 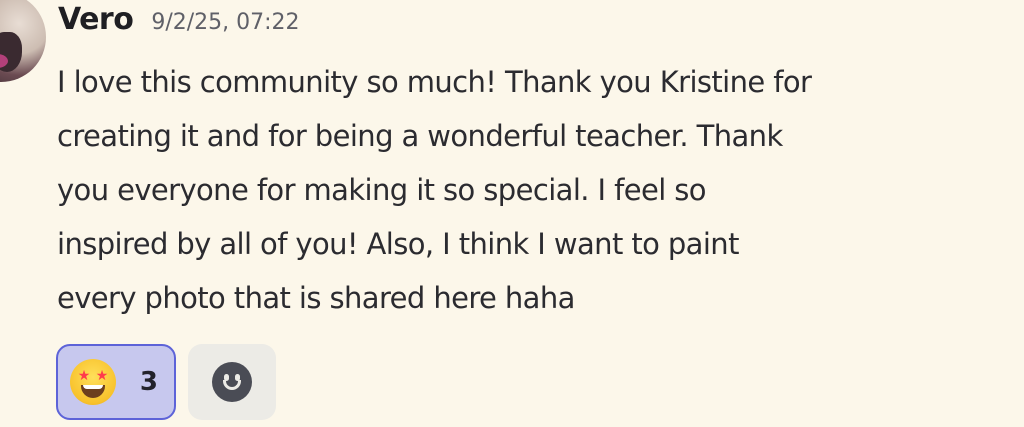 I want to click on message-header: Vero 9/2/25, 07:22, so click(x=179, y=24).